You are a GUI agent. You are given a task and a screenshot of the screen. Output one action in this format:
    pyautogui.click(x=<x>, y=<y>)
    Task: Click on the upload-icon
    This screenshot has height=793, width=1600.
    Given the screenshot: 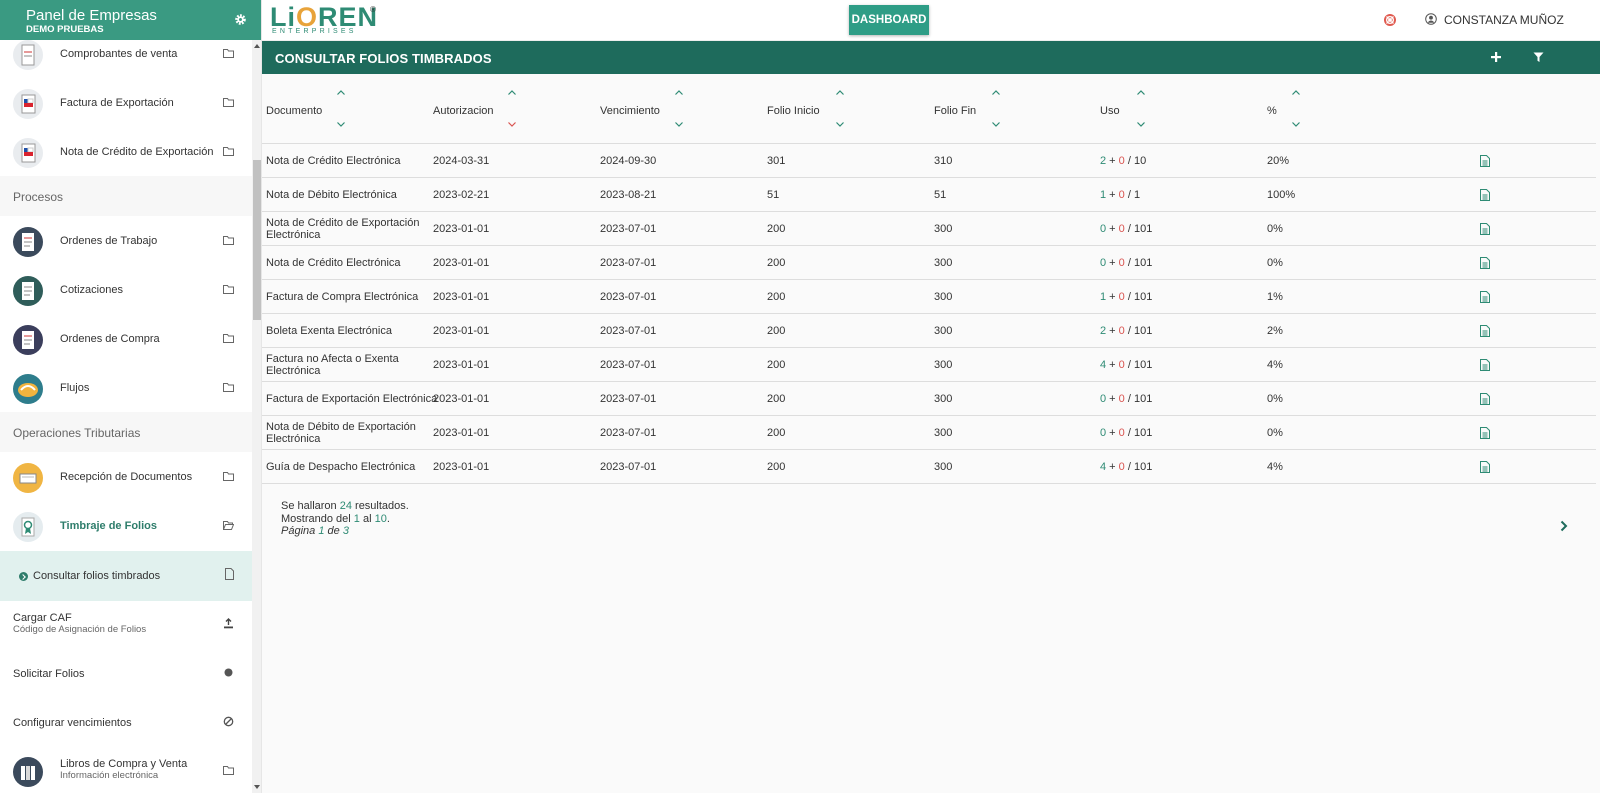 What is the action you would take?
    pyautogui.click(x=228, y=623)
    